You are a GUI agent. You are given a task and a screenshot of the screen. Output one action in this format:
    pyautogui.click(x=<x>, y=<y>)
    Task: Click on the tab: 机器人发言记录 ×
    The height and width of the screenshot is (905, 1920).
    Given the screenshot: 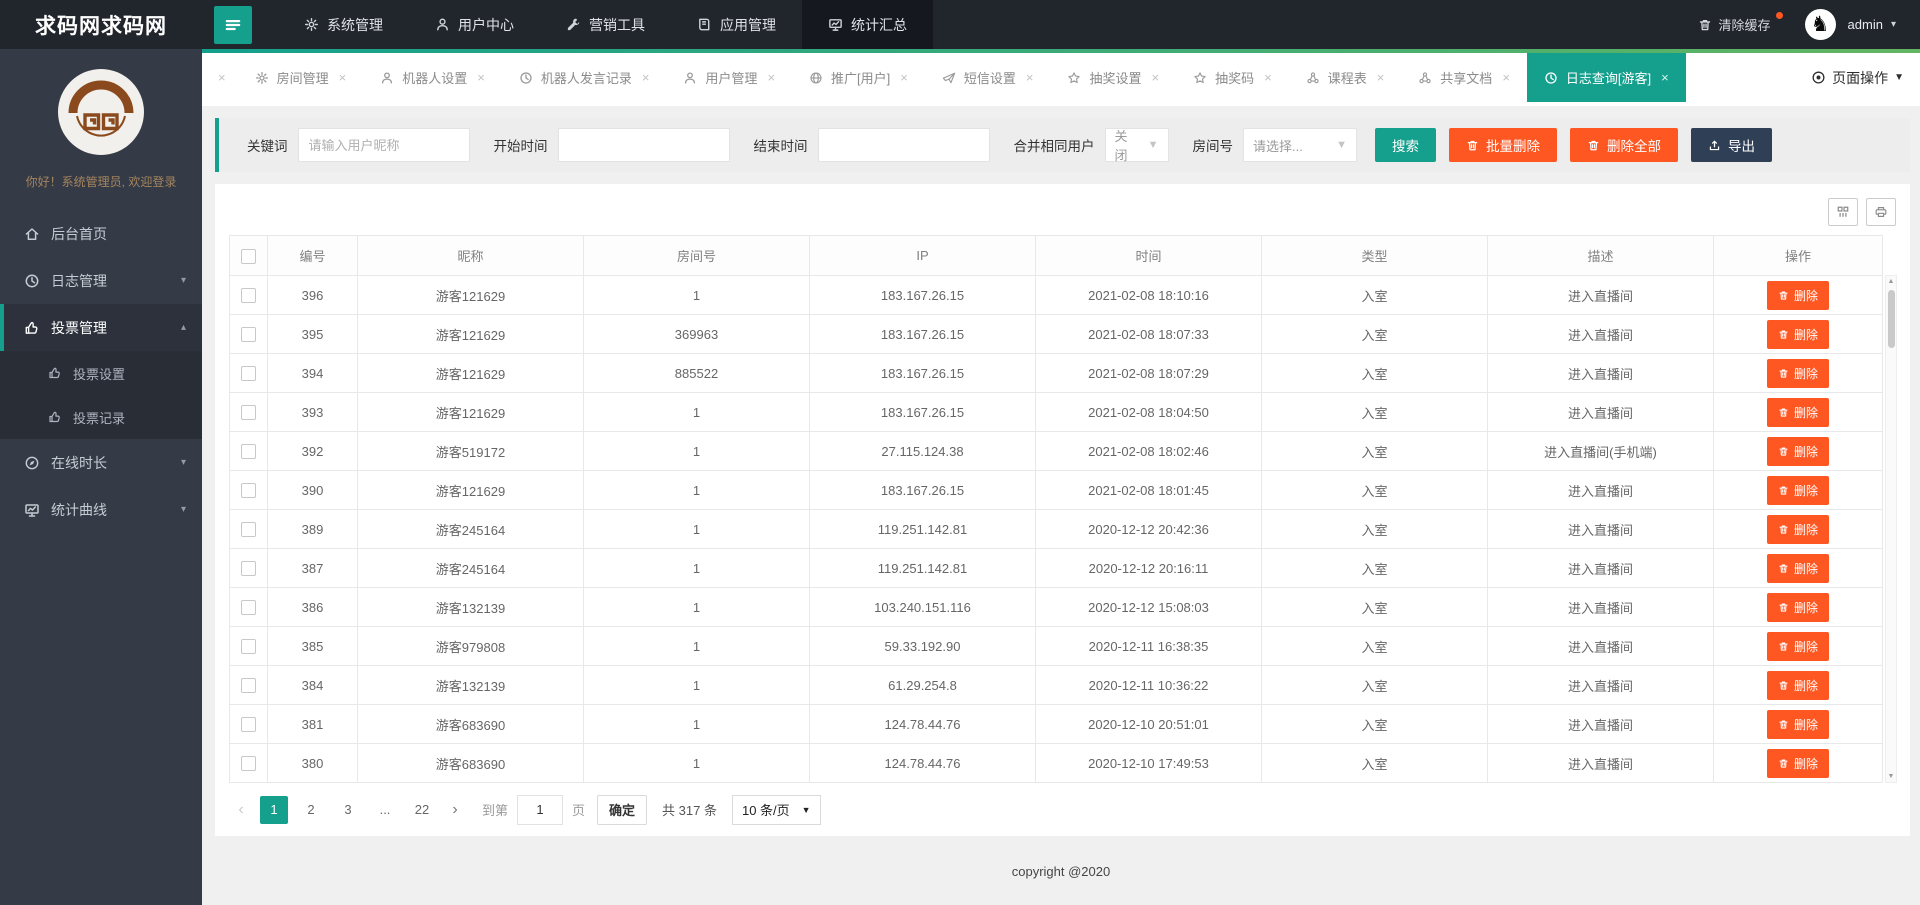 What is the action you would take?
    pyautogui.click(x=584, y=77)
    